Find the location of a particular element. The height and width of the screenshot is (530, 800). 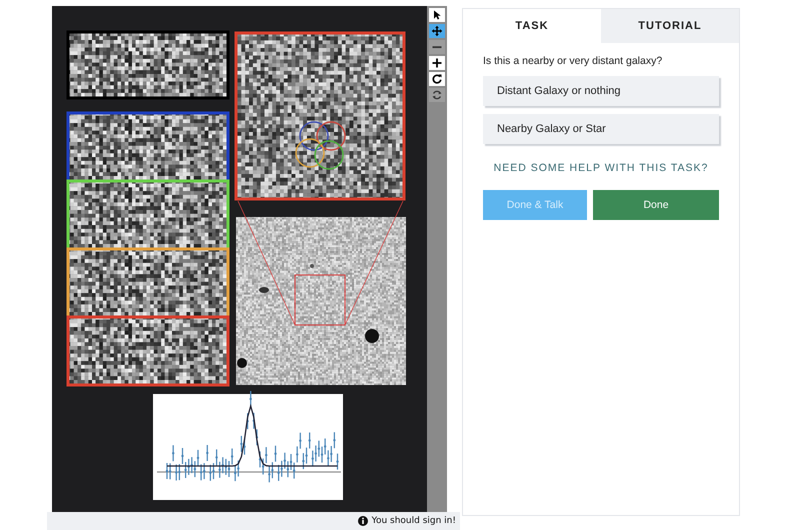

question-text: Is this a nearby or very distant galaxy? is located at coordinates (573, 61).